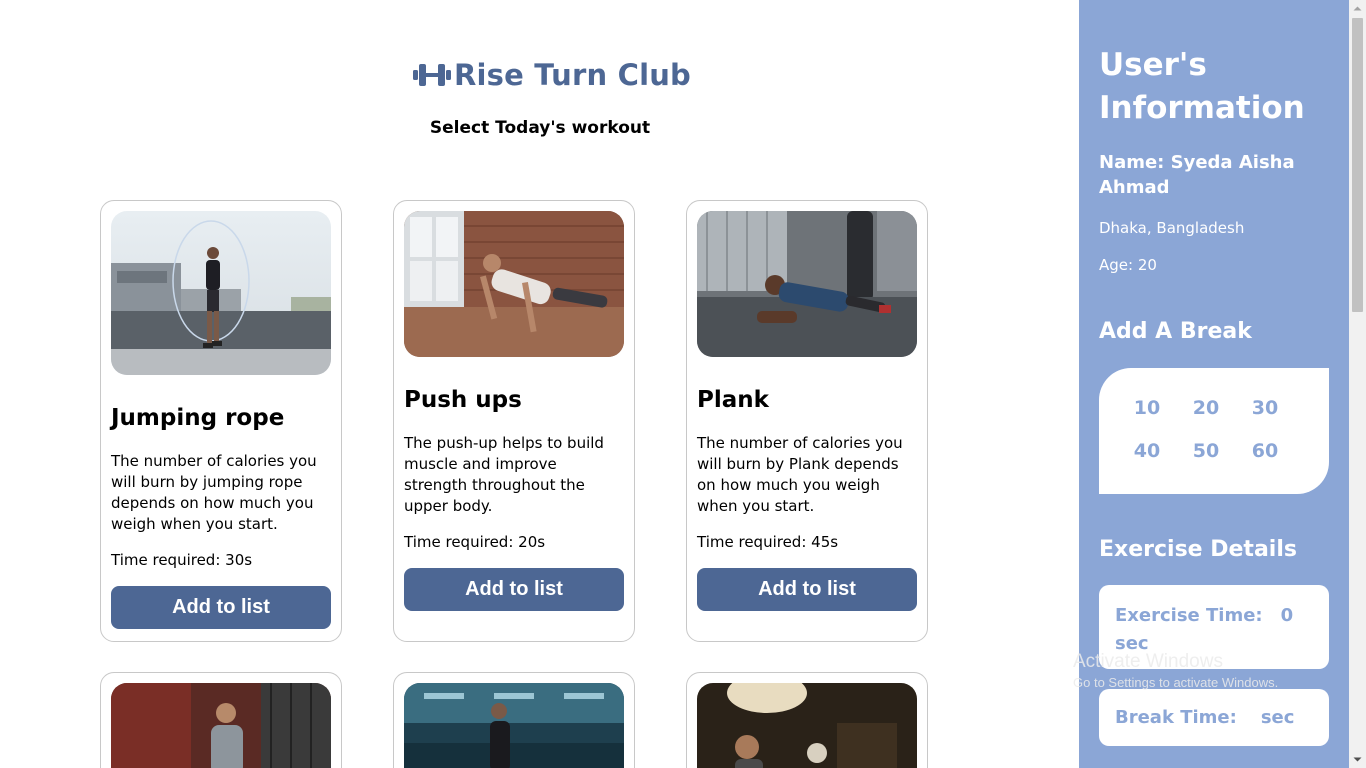 The image size is (1366, 768). Describe the element at coordinates (1147, 451) in the screenshot. I see `break-option-40: 40` at that location.